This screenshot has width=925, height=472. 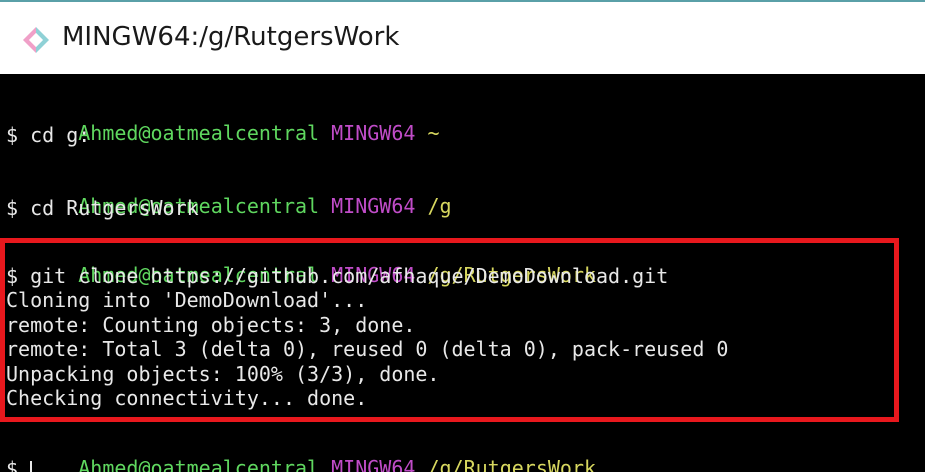 What do you see at coordinates (211, 325) in the screenshot?
I see `output-line: remote: Counting objects: 3, done.` at bounding box center [211, 325].